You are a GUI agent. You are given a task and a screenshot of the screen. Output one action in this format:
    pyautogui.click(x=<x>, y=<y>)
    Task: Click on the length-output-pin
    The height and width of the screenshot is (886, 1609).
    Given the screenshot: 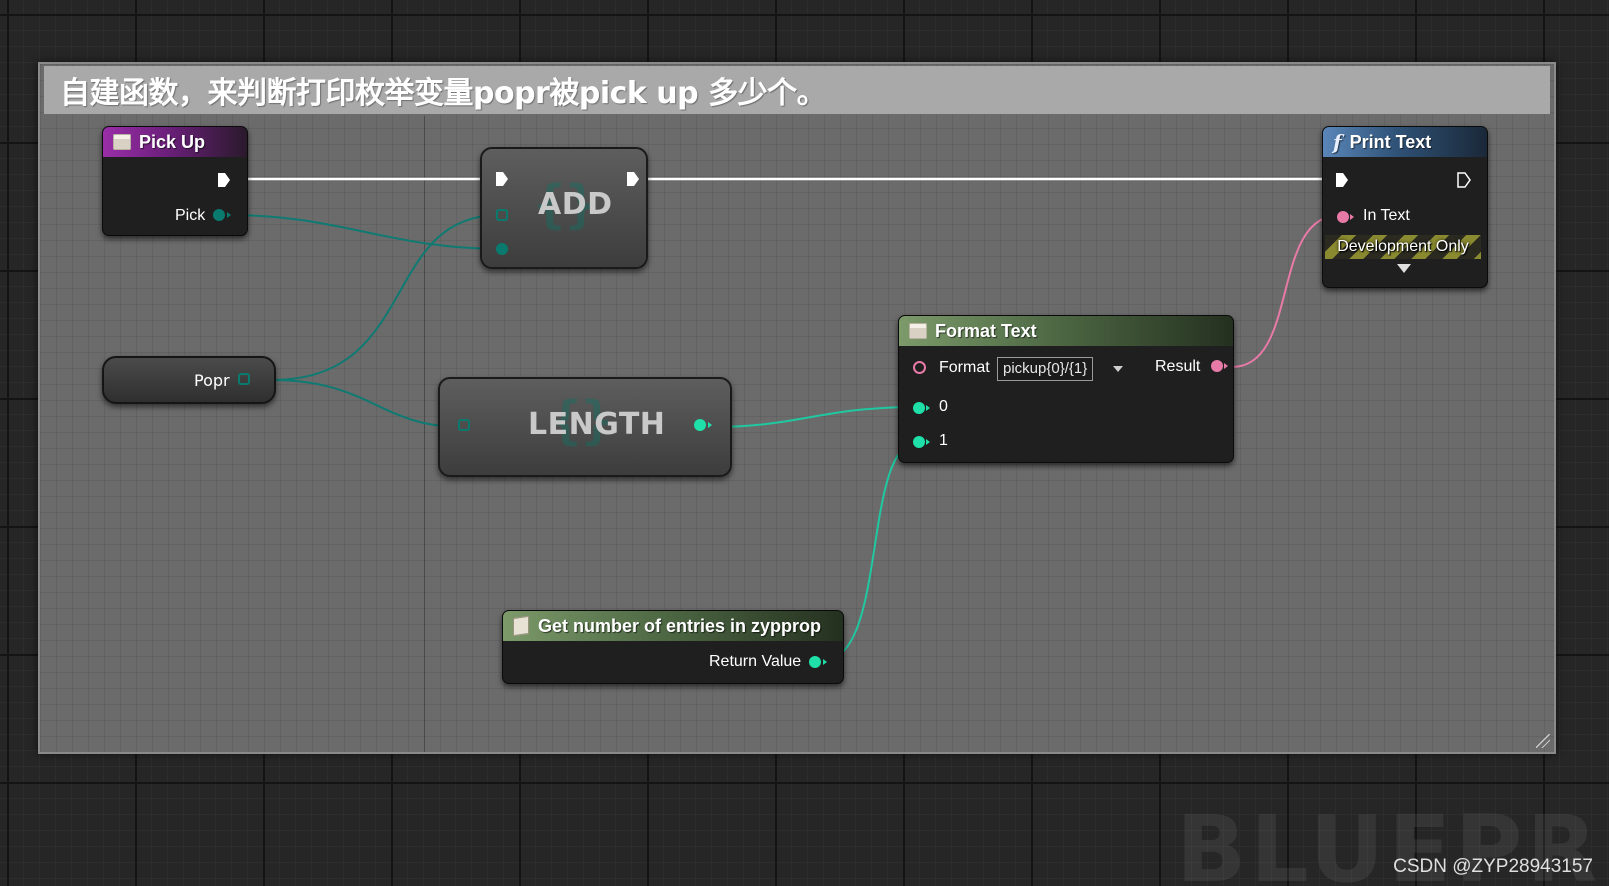 What is the action you would take?
    pyautogui.click(x=700, y=425)
    